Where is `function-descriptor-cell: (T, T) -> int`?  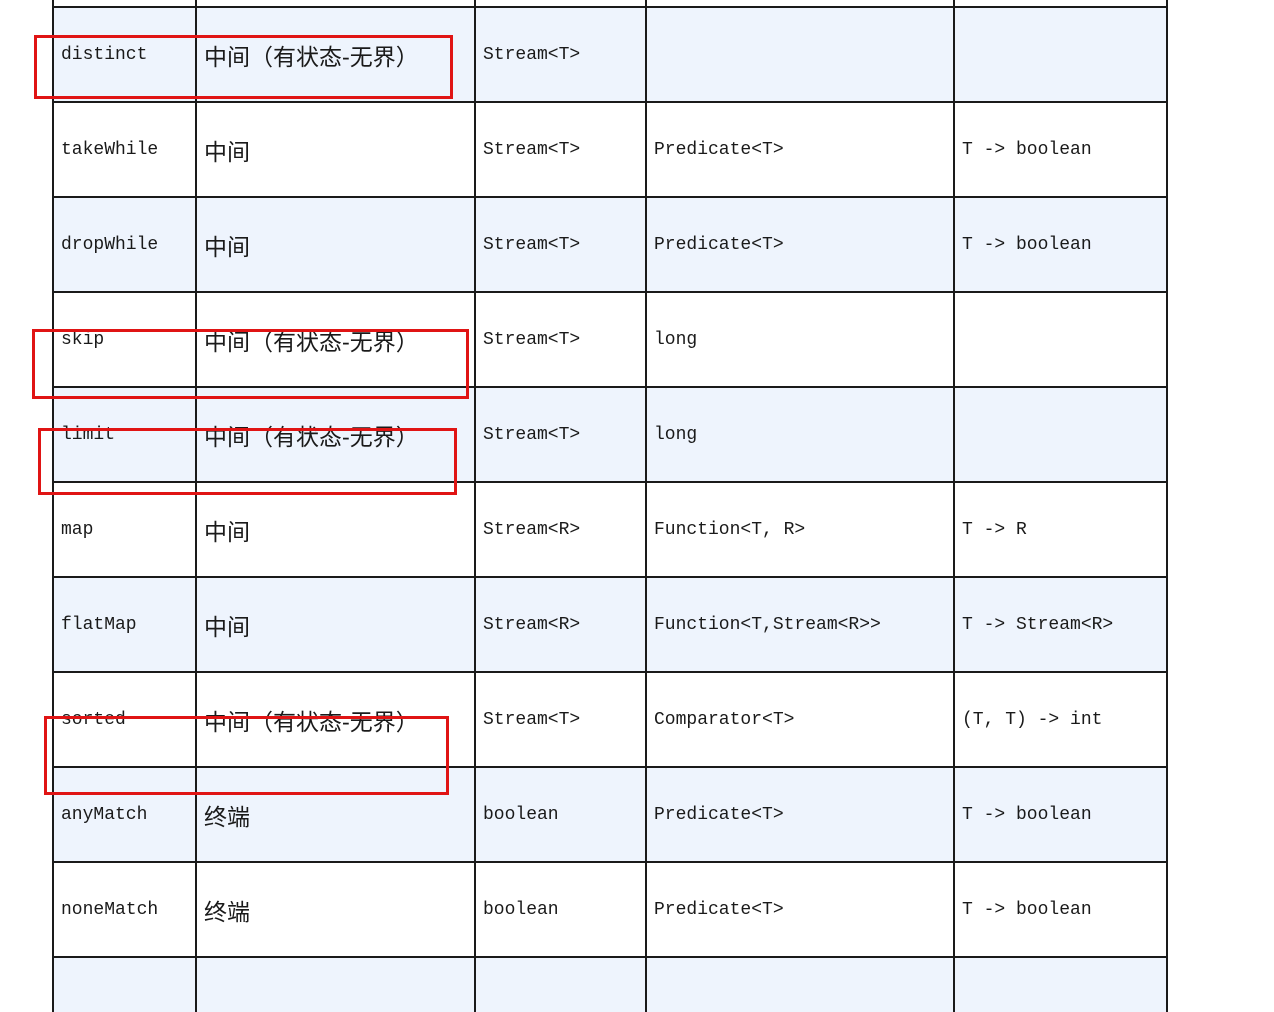 function-descriptor-cell: (T, T) -> int is located at coordinates (1060, 719).